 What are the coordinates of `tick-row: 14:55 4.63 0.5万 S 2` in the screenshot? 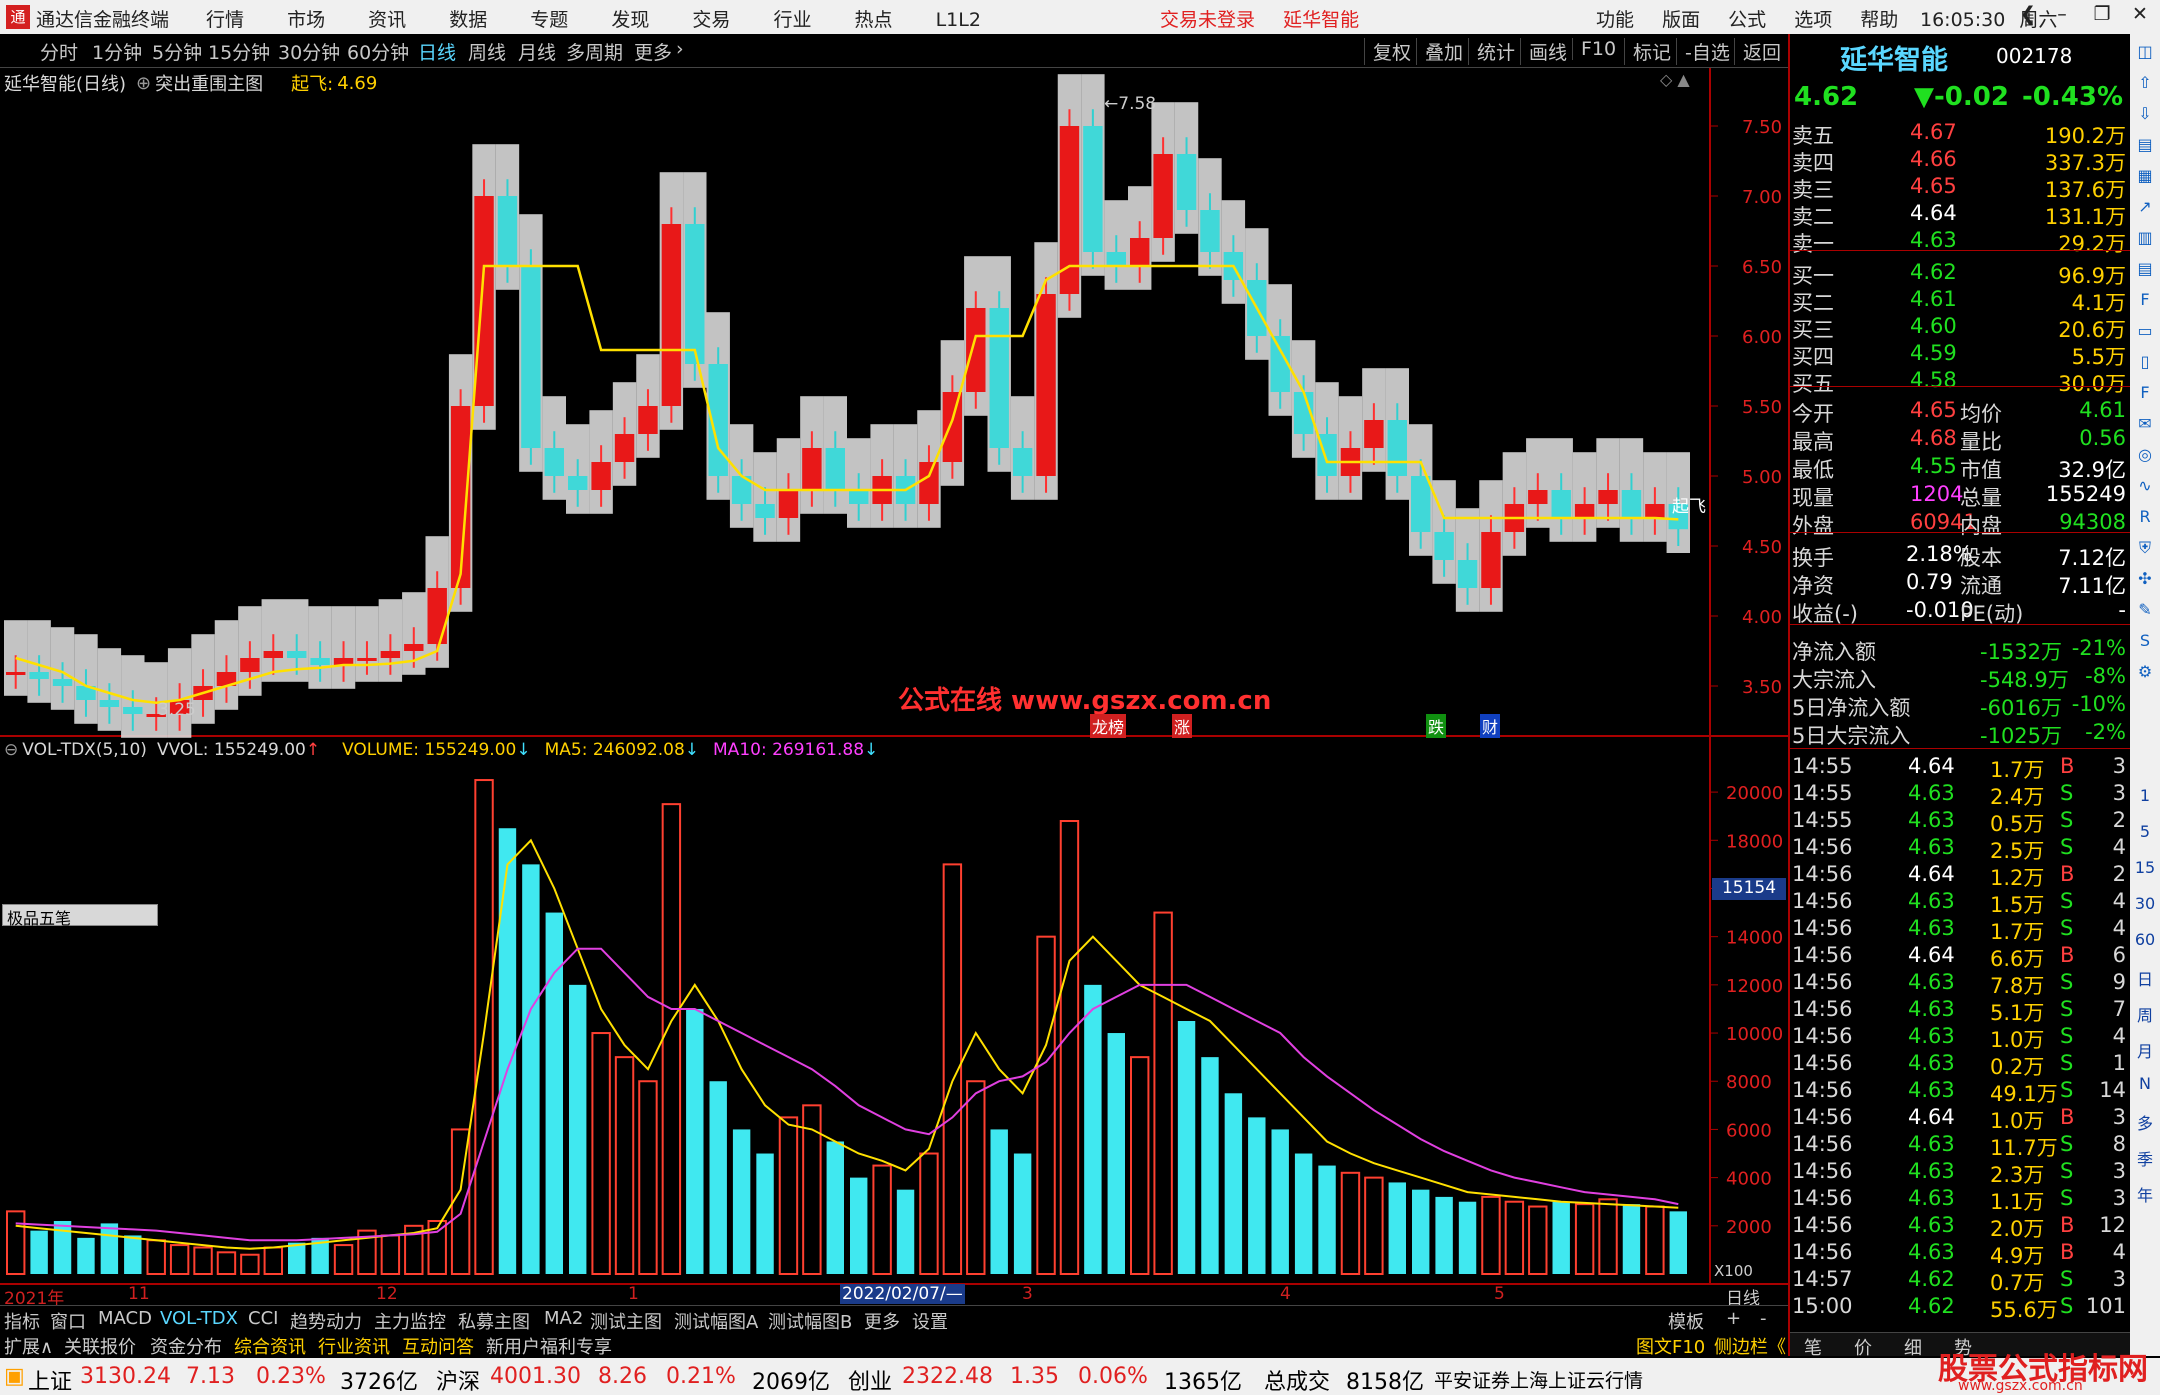 It's located at (1960, 822).